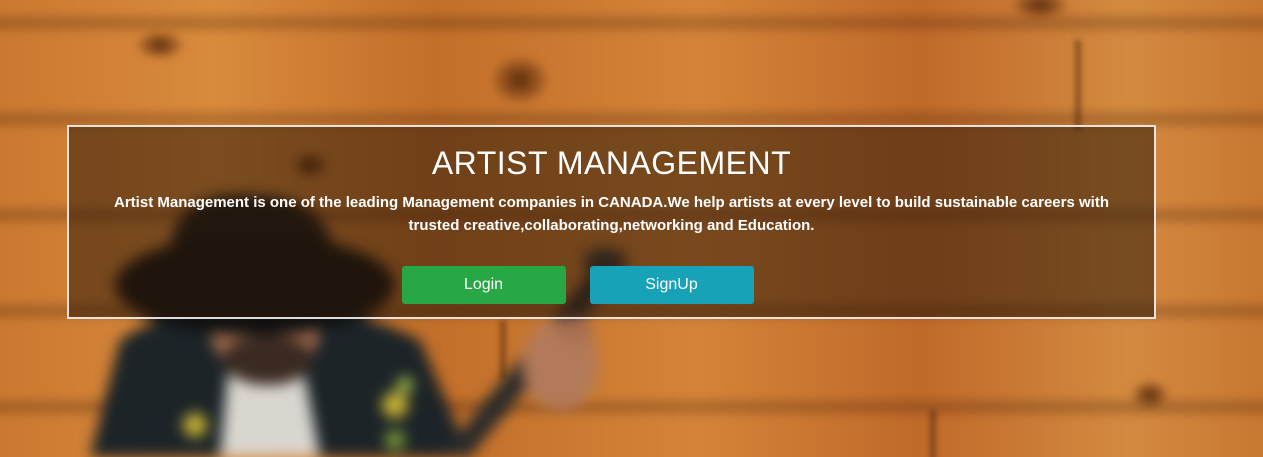 Image resolution: width=1263 pixels, height=457 pixels. I want to click on auth-buttons: Login SignUp, so click(611, 285).